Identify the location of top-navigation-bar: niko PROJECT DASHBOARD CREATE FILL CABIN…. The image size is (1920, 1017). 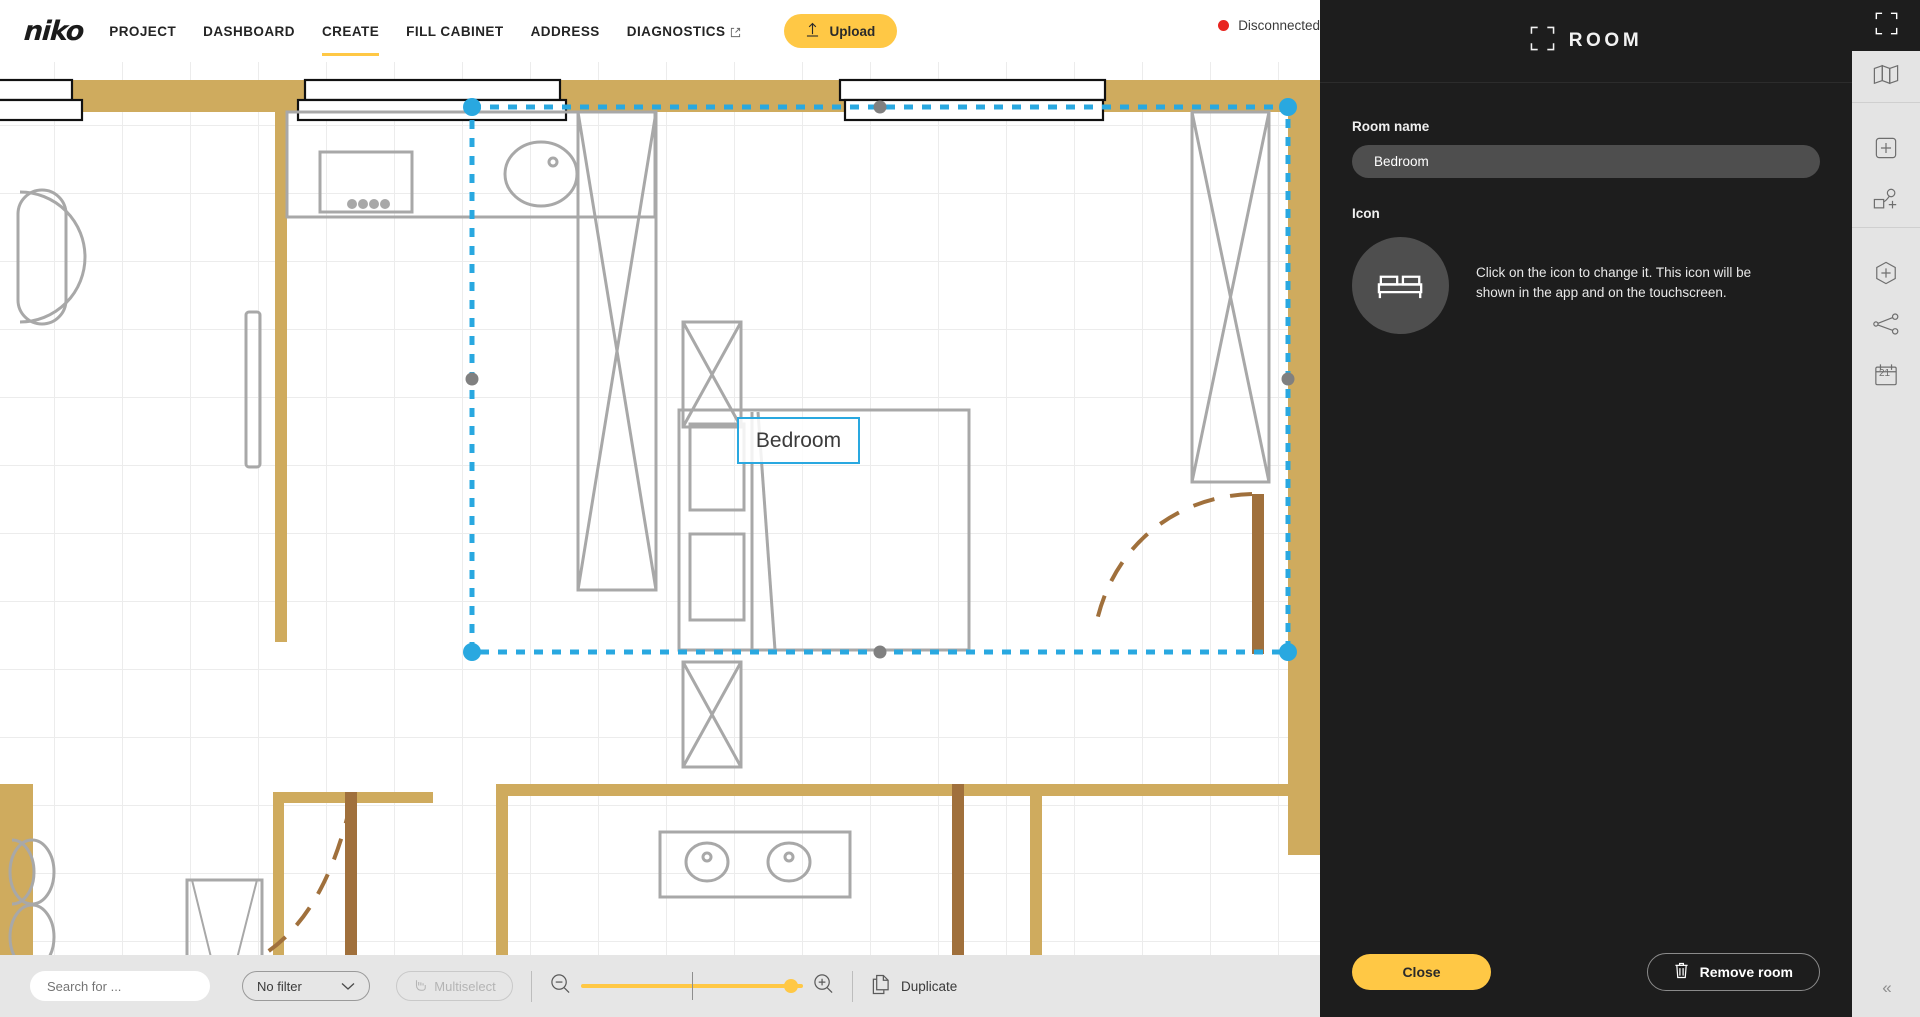
(675, 31).